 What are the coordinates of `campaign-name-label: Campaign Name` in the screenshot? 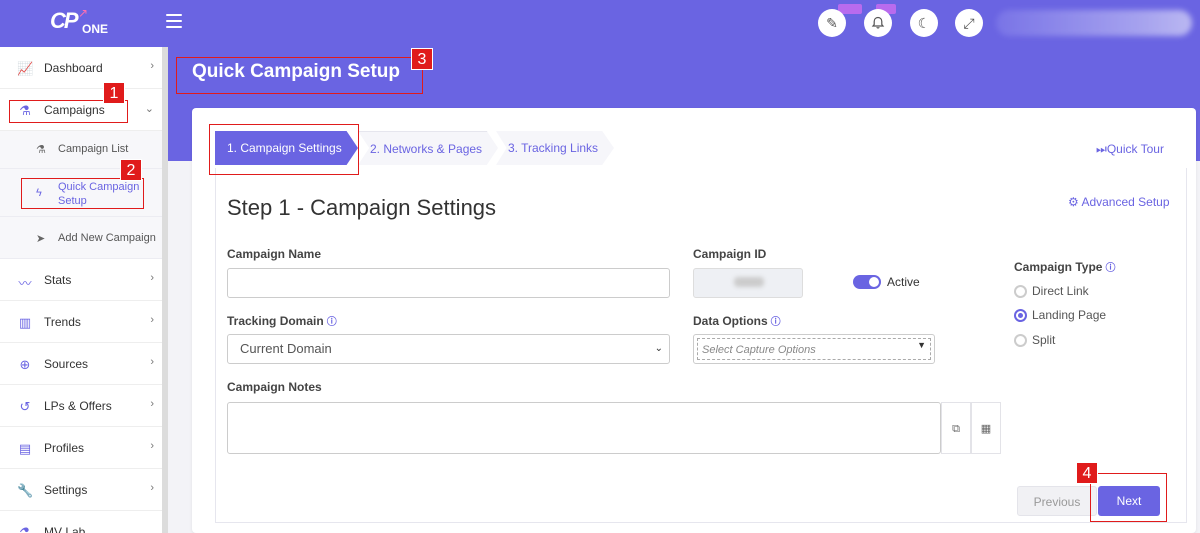 It's located at (274, 254).